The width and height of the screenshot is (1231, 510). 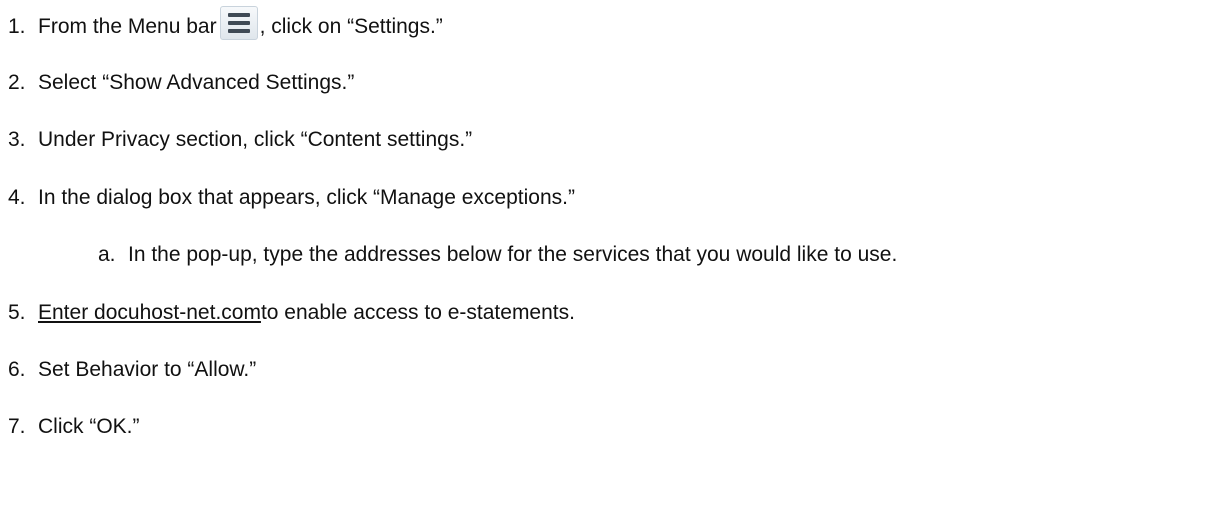 What do you see at coordinates (17, 426) in the screenshot?
I see `step-number: 7.` at bounding box center [17, 426].